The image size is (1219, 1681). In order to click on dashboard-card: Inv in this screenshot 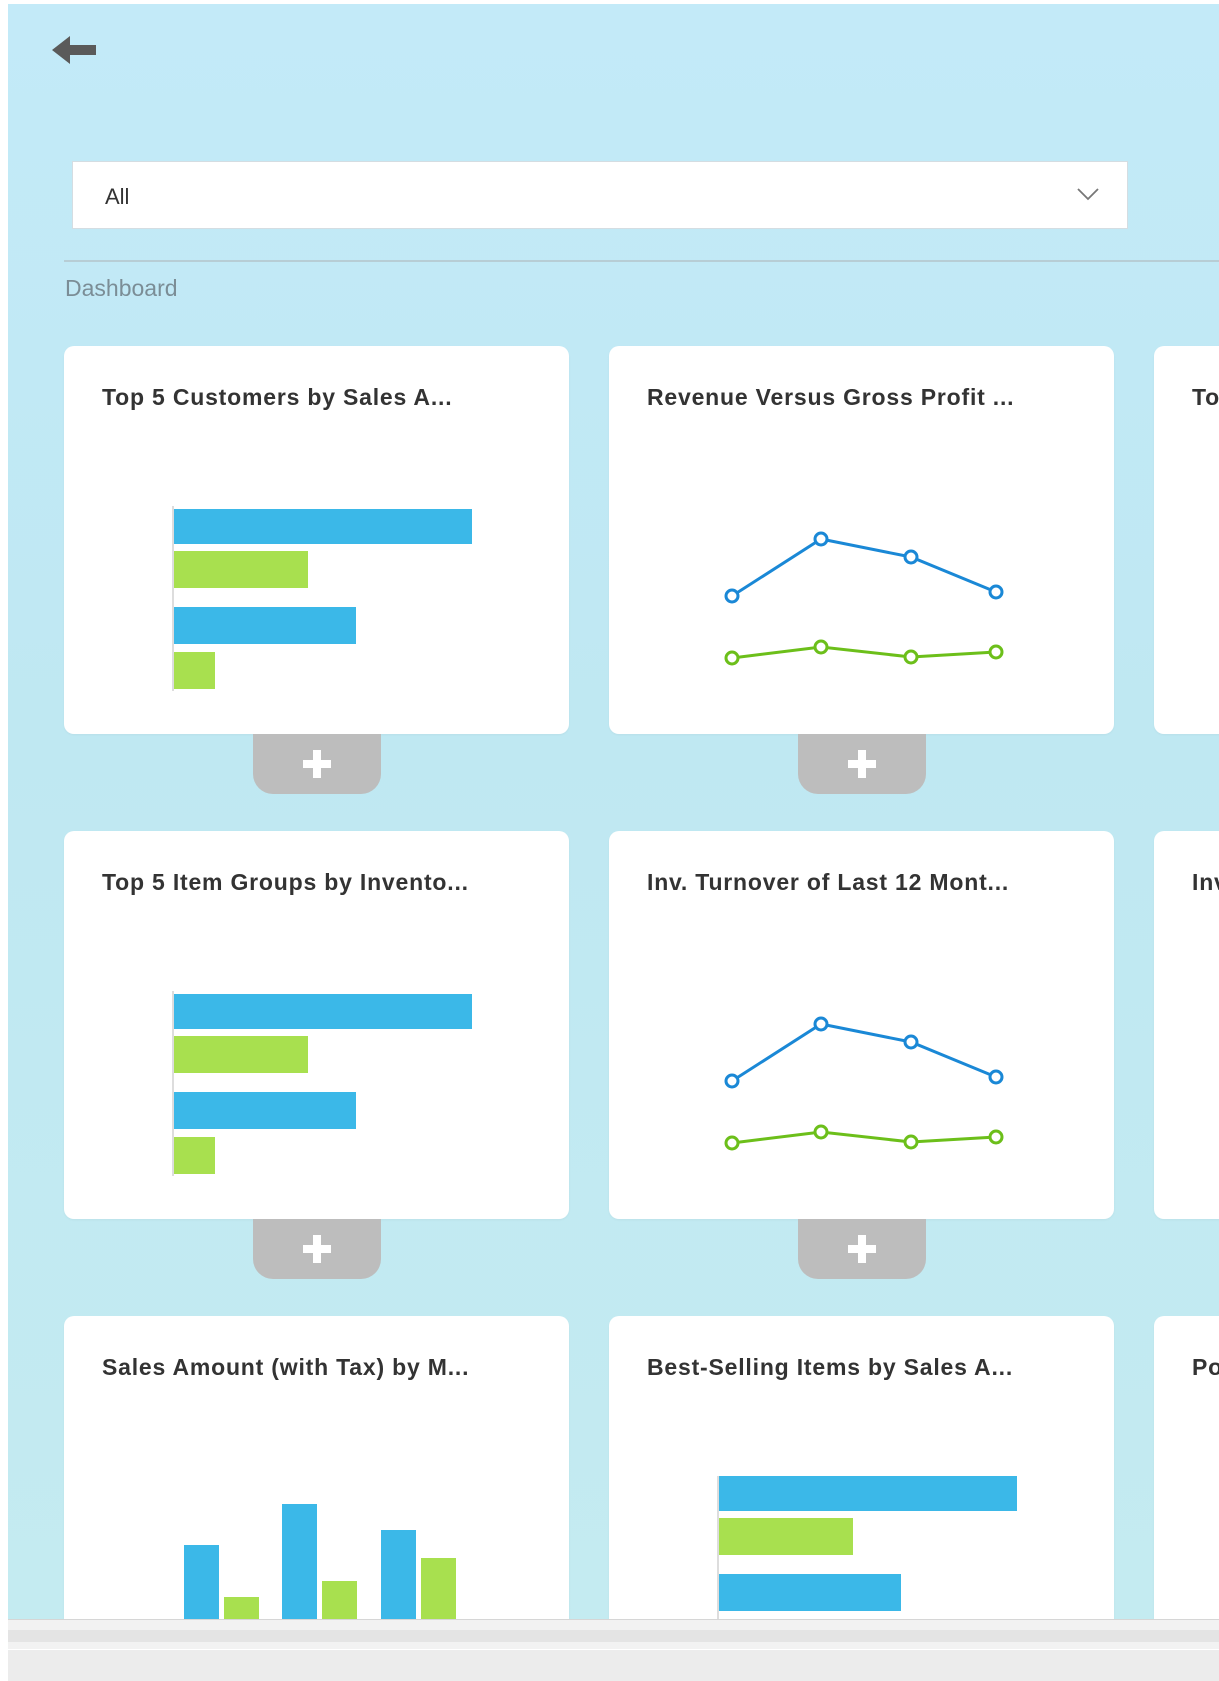, I will do `click(1186, 1025)`.